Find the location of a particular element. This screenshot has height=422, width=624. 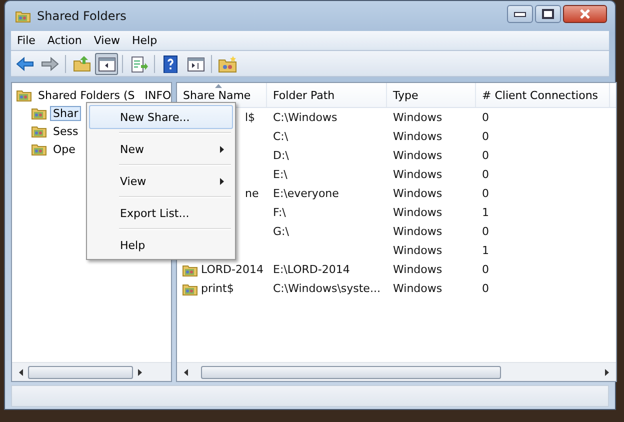

table-cell: LORD-2014 is located at coordinates (232, 269).